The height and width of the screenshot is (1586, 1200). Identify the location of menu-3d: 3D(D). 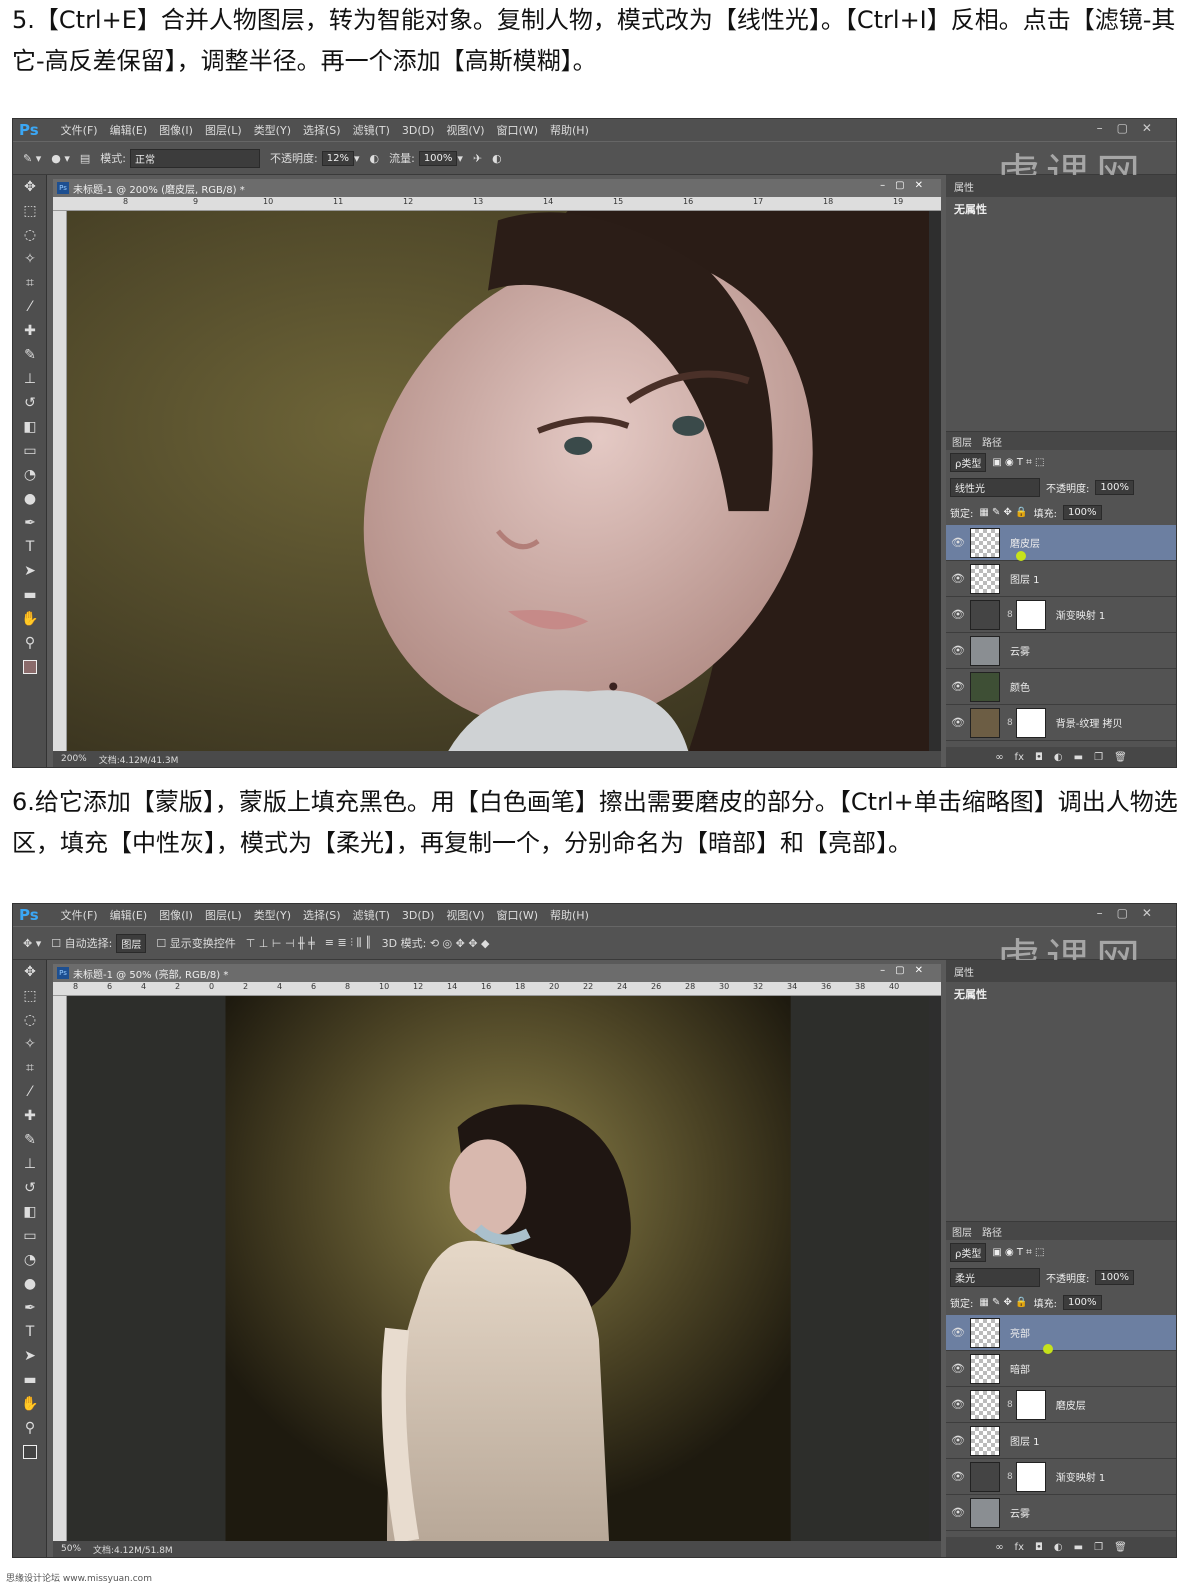
(418, 915).